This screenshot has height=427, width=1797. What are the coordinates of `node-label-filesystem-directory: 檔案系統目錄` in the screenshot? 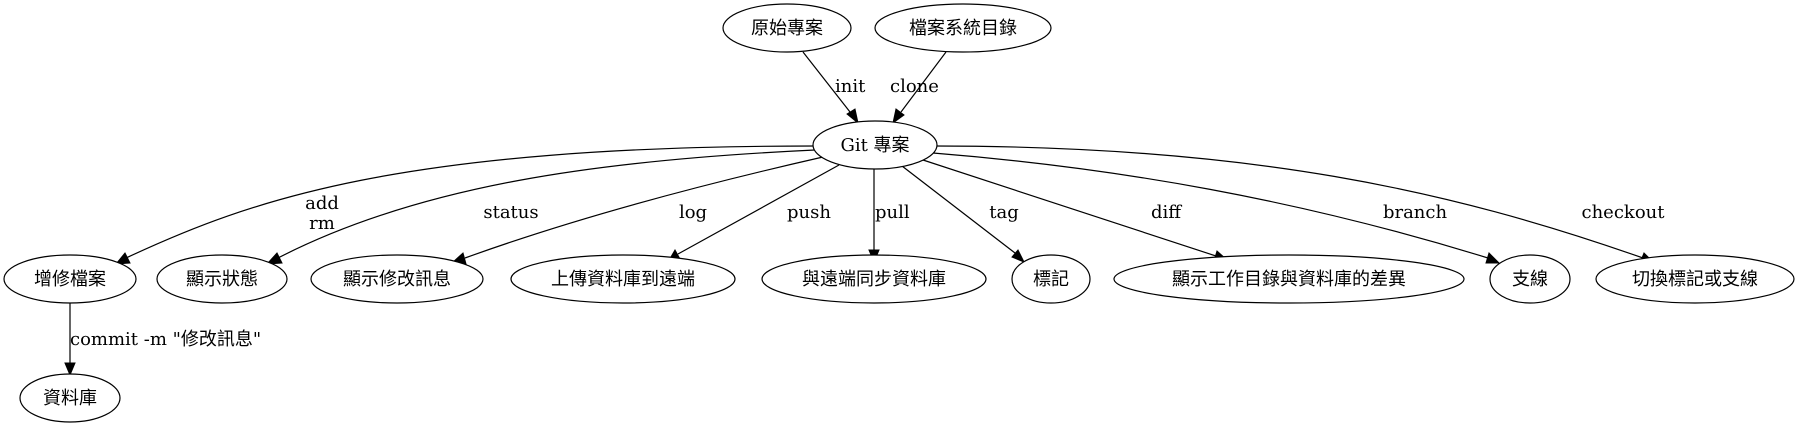 It's located at (963, 28).